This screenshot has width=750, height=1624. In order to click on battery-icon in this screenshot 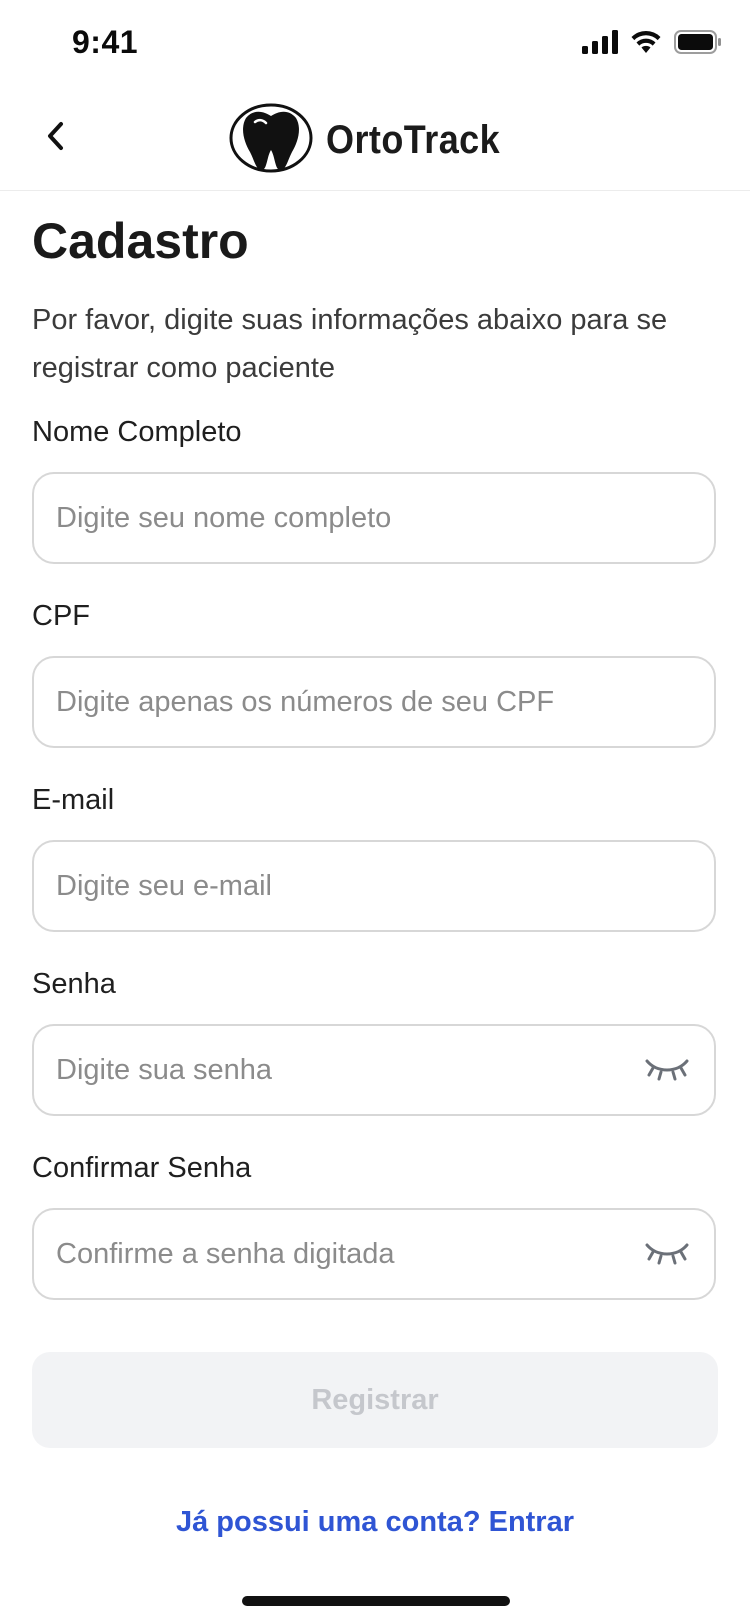, I will do `click(698, 44)`.